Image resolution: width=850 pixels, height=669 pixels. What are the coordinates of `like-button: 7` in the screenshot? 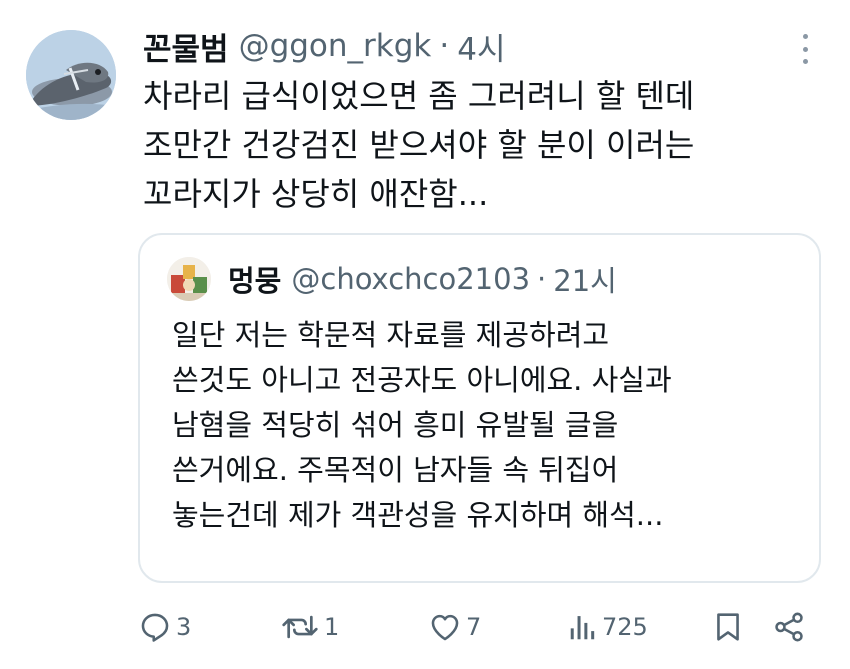 It's located at (454, 627).